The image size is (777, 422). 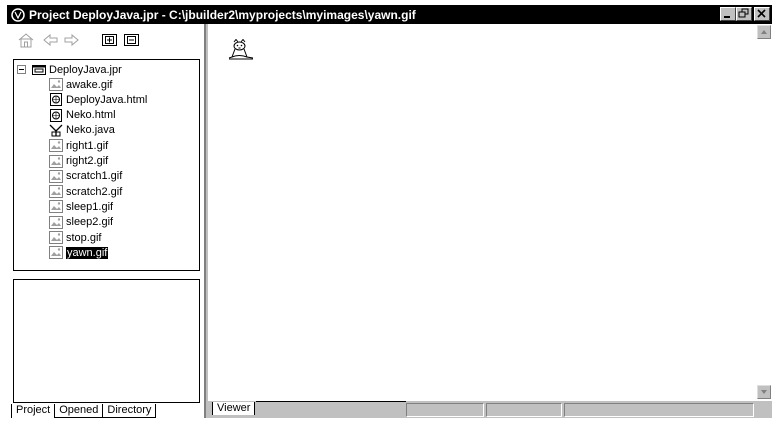 I want to click on add-file-icon, so click(x=110, y=40).